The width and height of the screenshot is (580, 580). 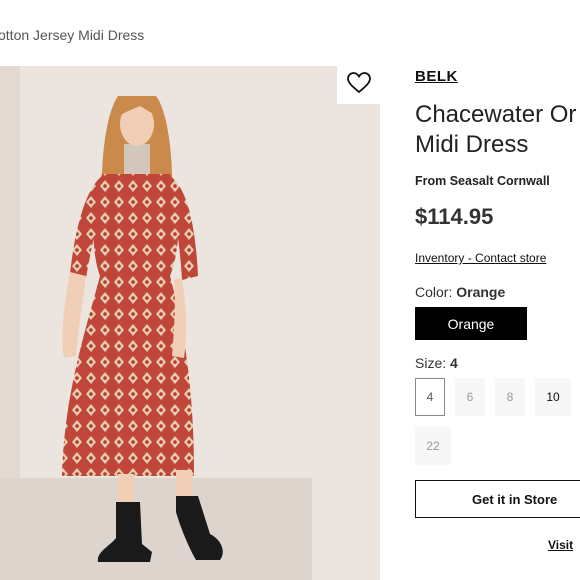 I want to click on size-label: Size: 4, so click(x=436, y=363).